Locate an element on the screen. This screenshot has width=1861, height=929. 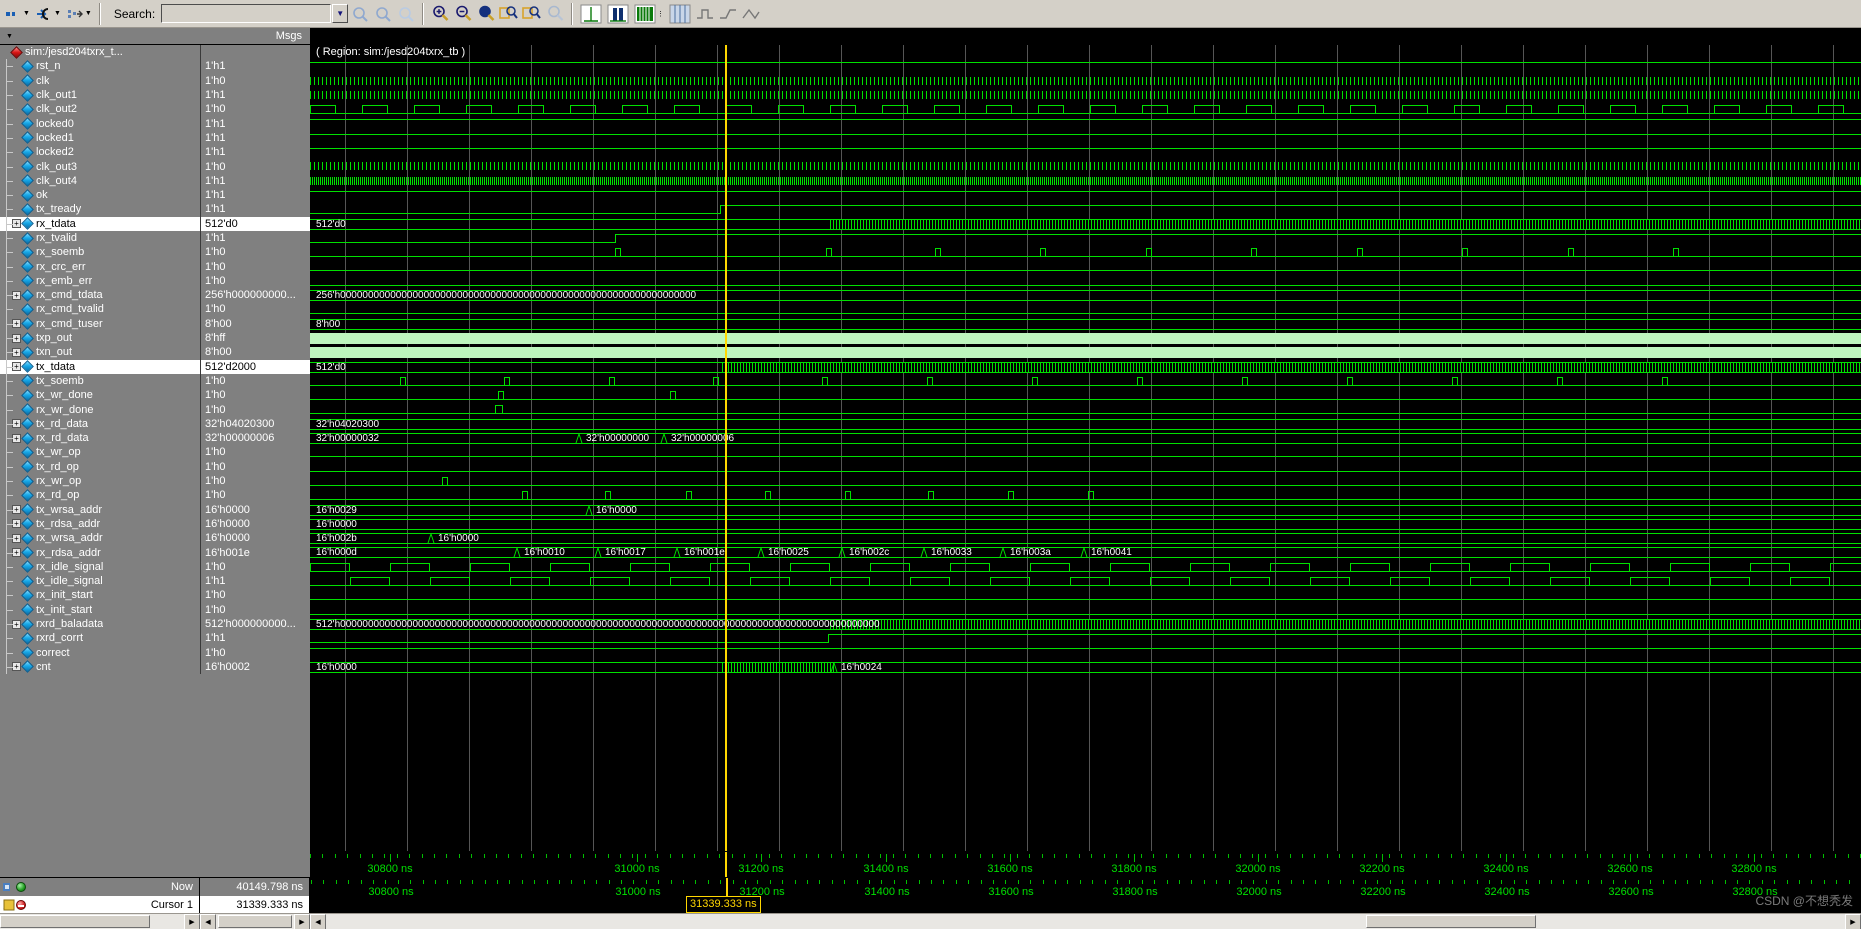
signal-row-cnt: + cnt is located at coordinates (100, 667).